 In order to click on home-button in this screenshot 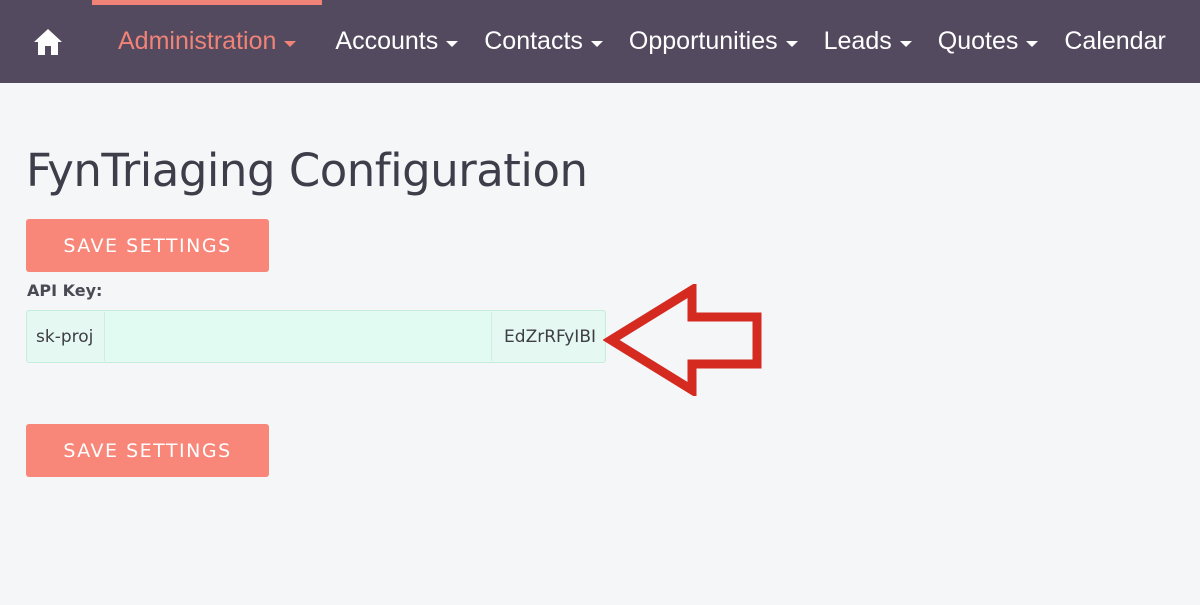, I will do `click(48, 42)`.